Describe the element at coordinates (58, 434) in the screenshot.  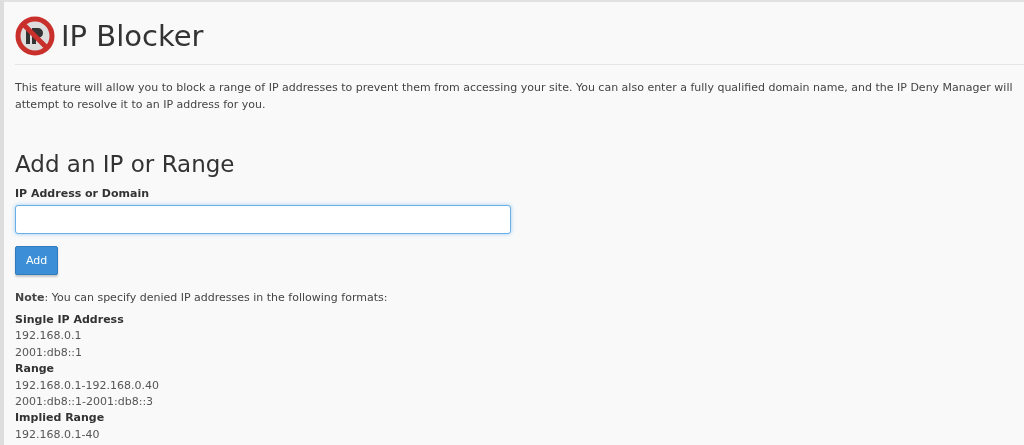
I see `format-example: 192.168.0.1-40` at that location.